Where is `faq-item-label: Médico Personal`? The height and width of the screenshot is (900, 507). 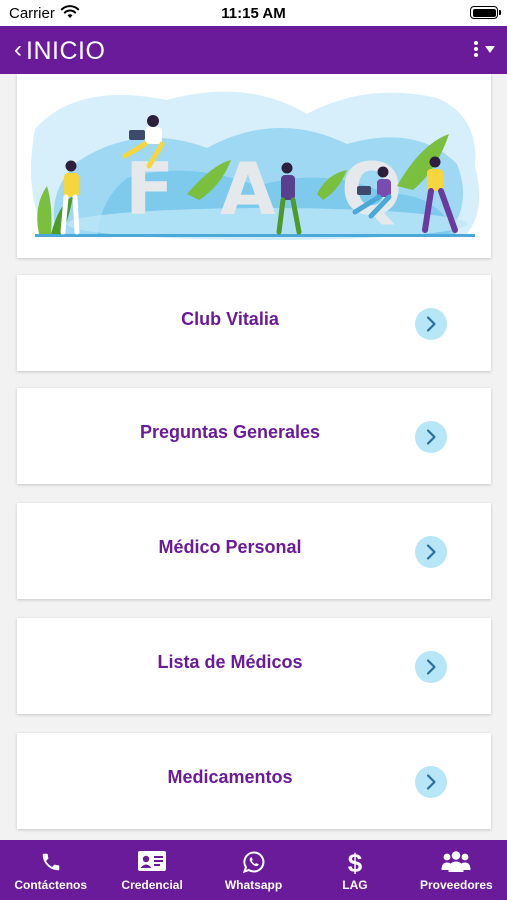 faq-item-label: Médico Personal is located at coordinates (230, 547).